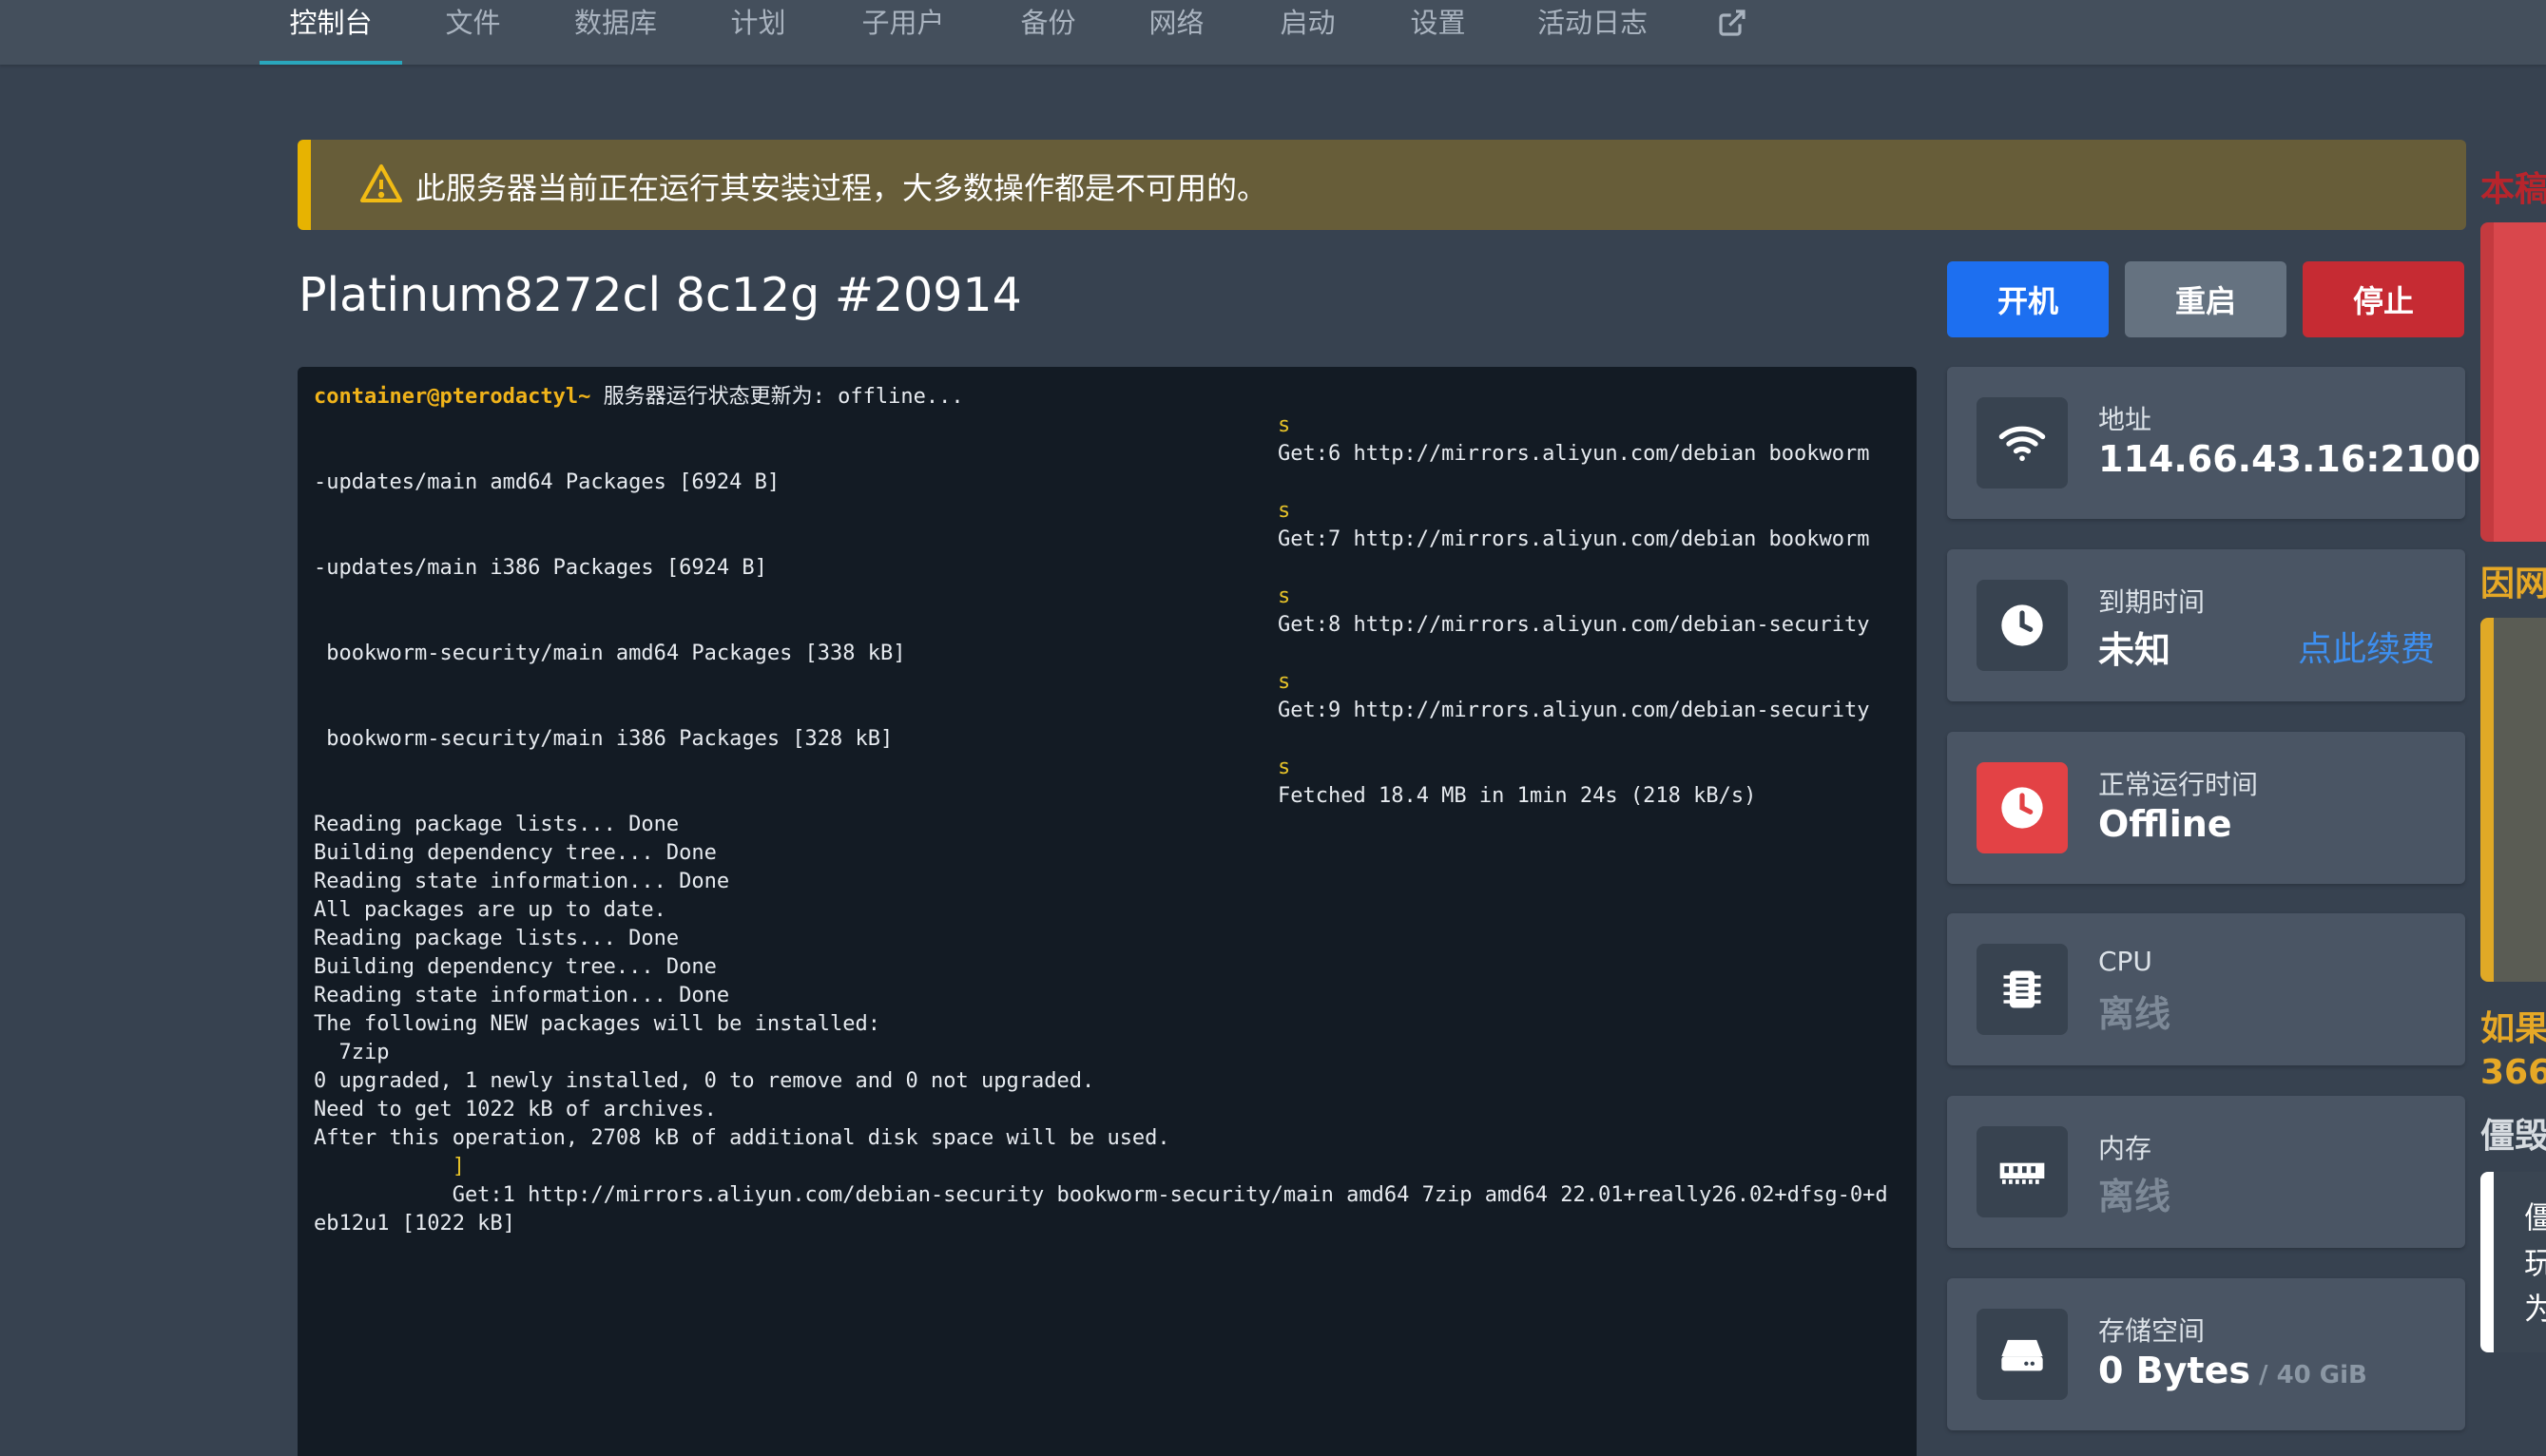  What do you see at coordinates (1438, 32) in the screenshot?
I see `tab-settings: 设置` at bounding box center [1438, 32].